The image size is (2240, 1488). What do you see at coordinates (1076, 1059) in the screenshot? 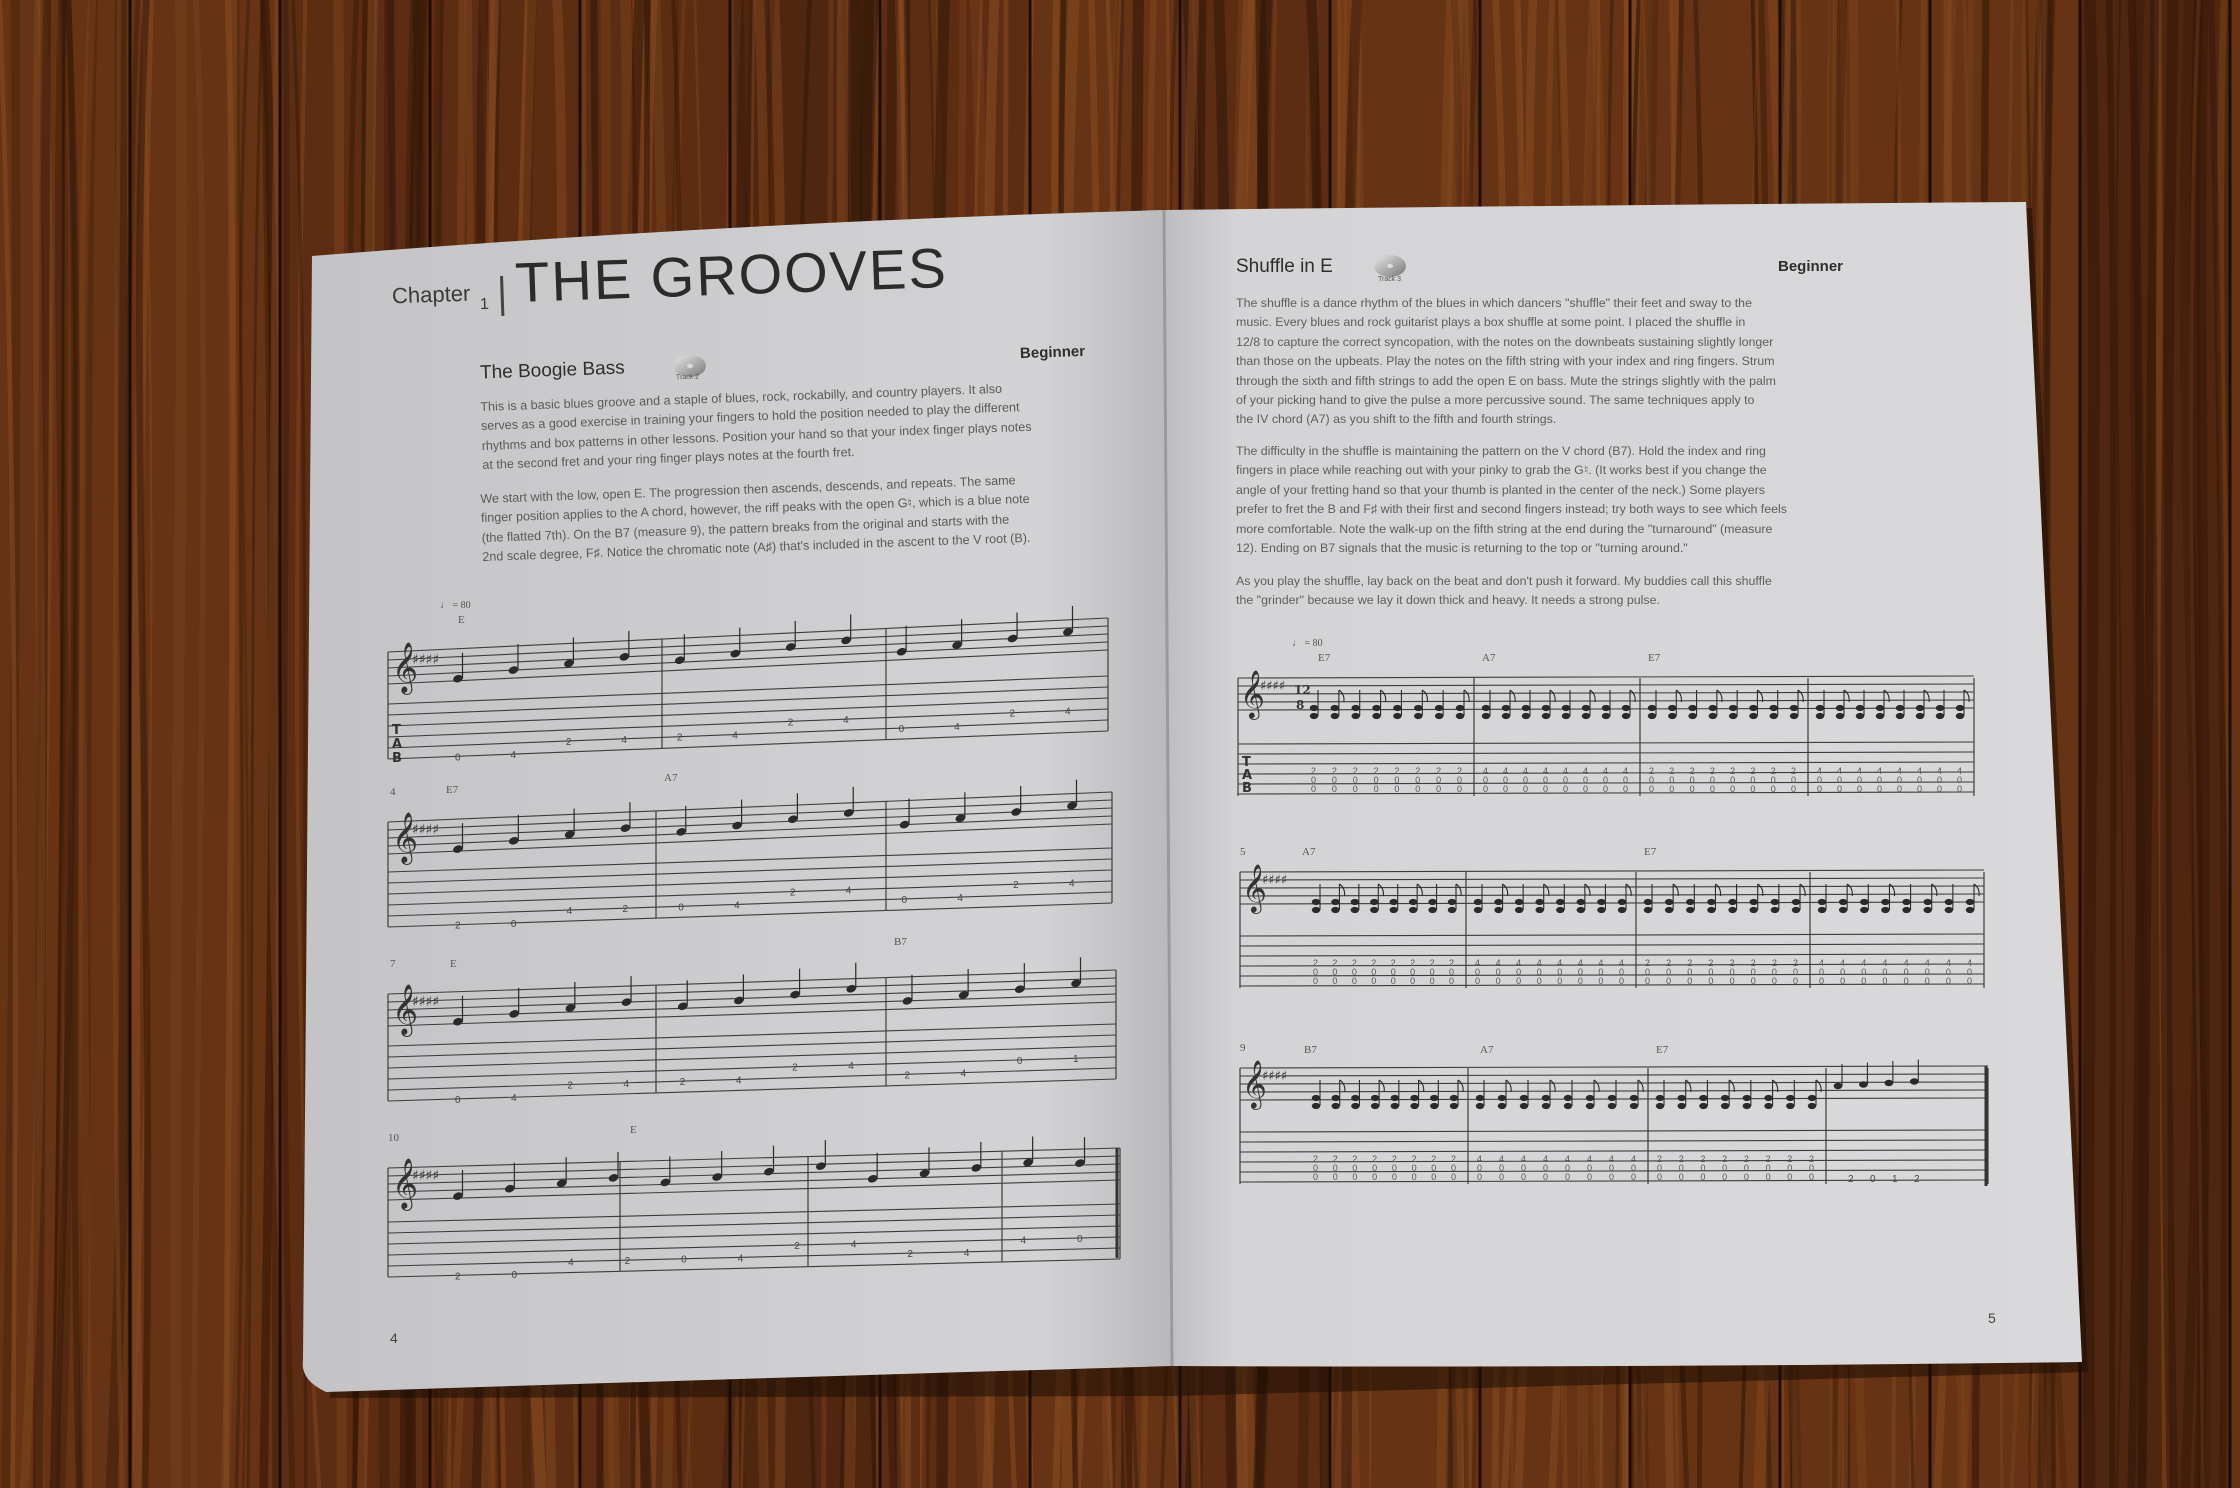
I see `tab-number: 1` at bounding box center [1076, 1059].